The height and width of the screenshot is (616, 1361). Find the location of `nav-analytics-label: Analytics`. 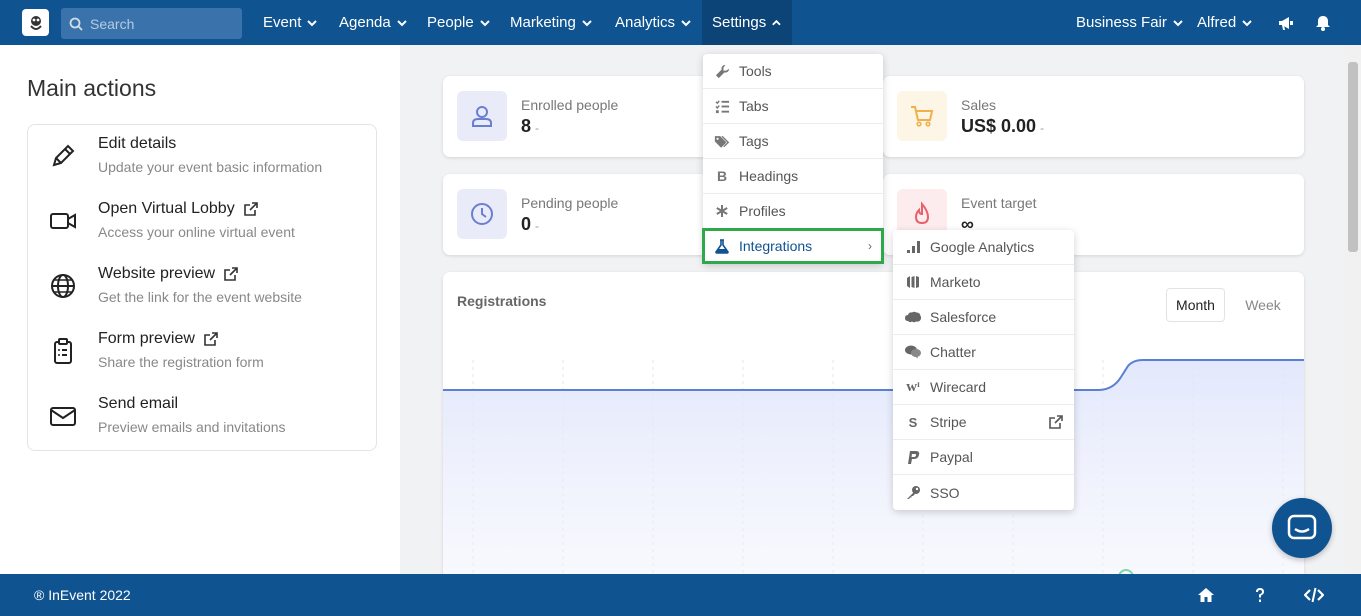

nav-analytics-label: Analytics is located at coordinates (645, 22).